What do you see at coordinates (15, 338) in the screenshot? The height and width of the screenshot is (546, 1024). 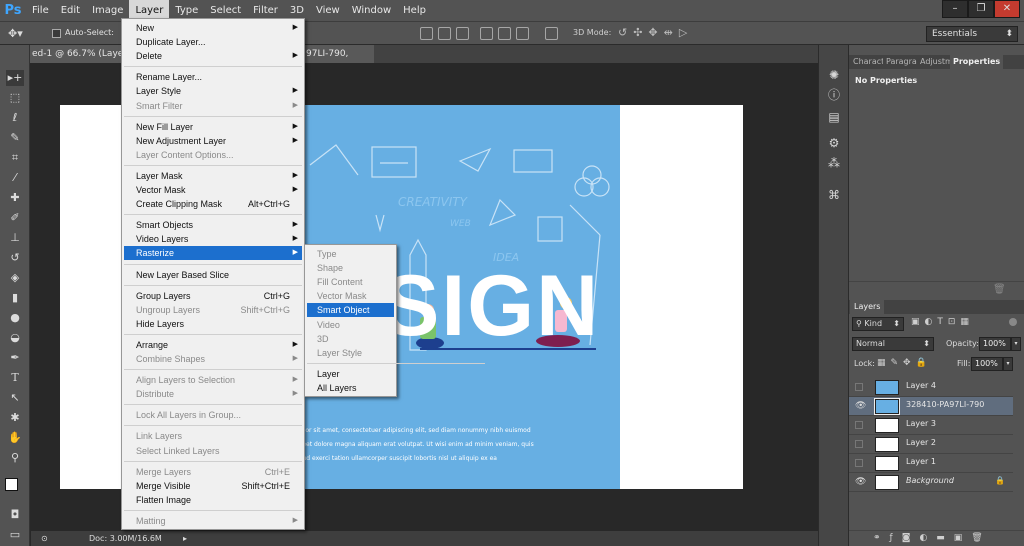 I see `dodge-tool-icon: ◒` at bounding box center [15, 338].